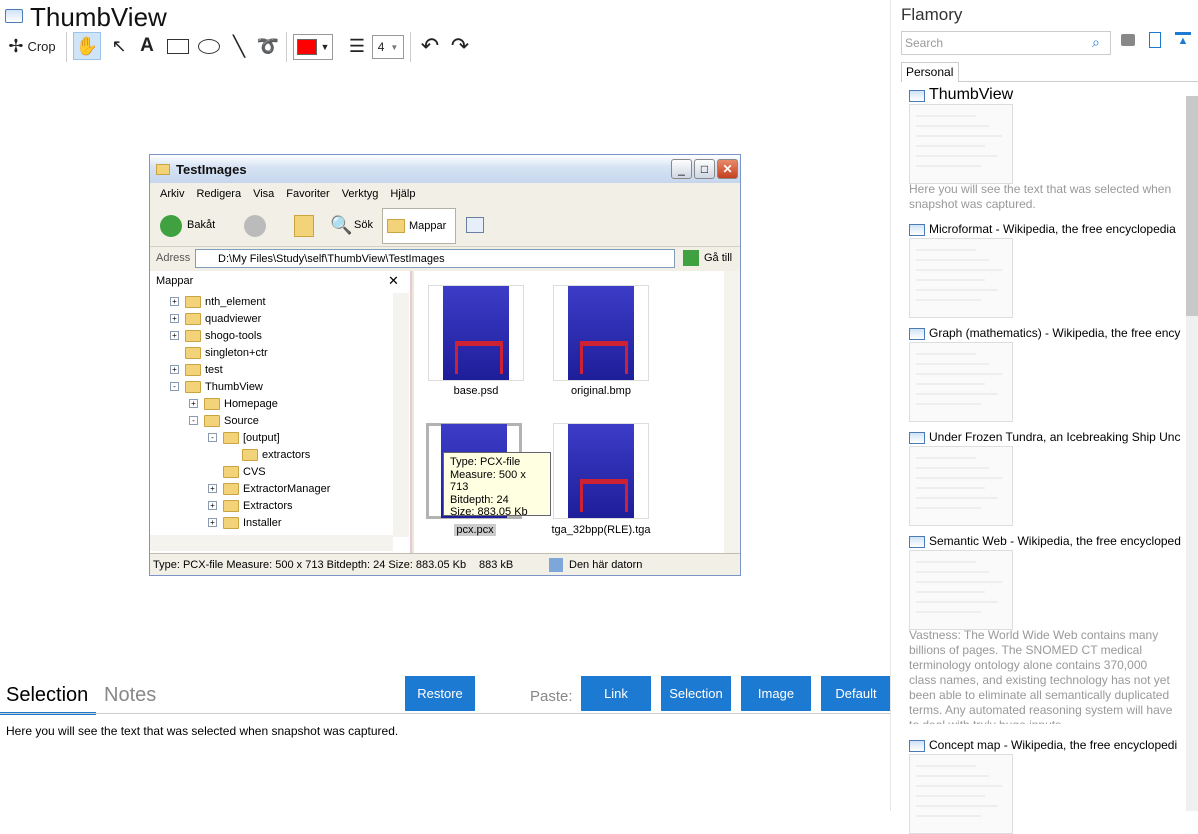 This screenshot has height=834, width=1198. Describe the element at coordinates (171, 226) in the screenshot. I see `back-arrow-icon` at that location.